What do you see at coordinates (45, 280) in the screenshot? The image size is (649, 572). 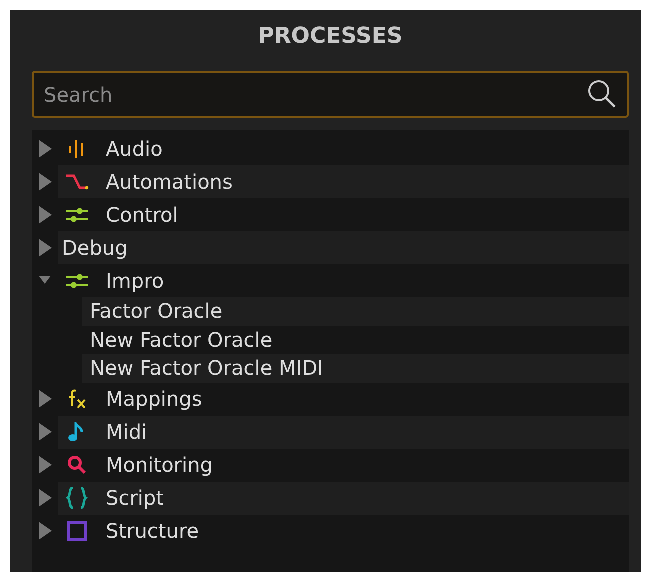 I see `collapse-arrow-icon` at bounding box center [45, 280].